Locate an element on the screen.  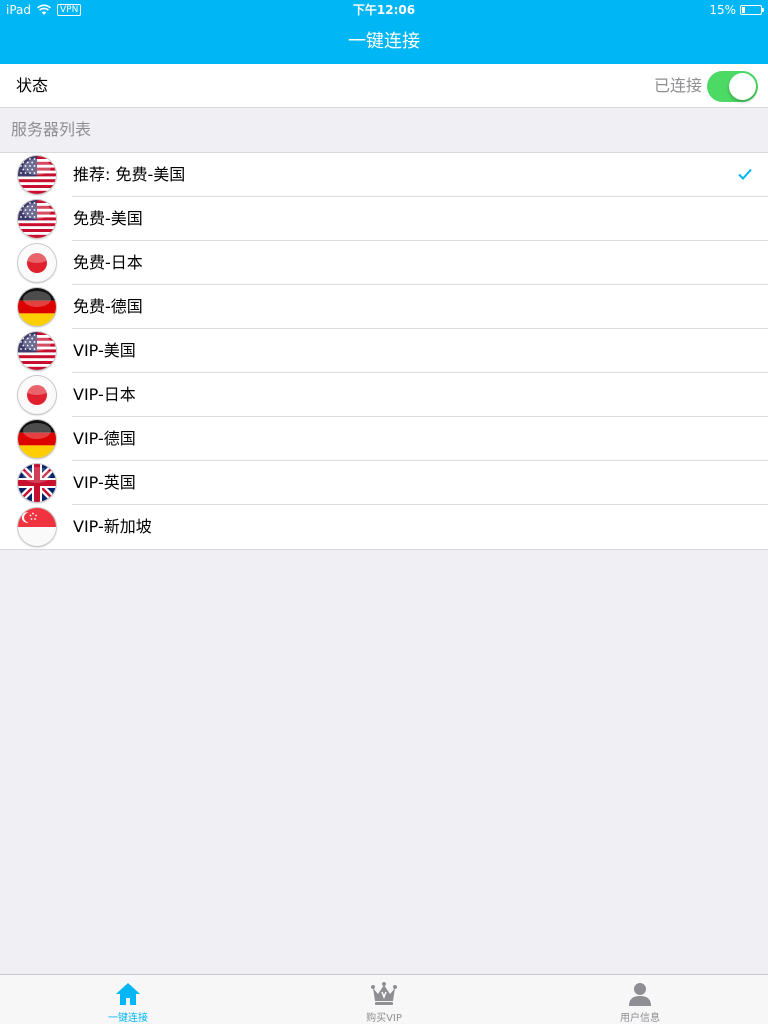
server-row: VIP-日本 is located at coordinates (384, 395).